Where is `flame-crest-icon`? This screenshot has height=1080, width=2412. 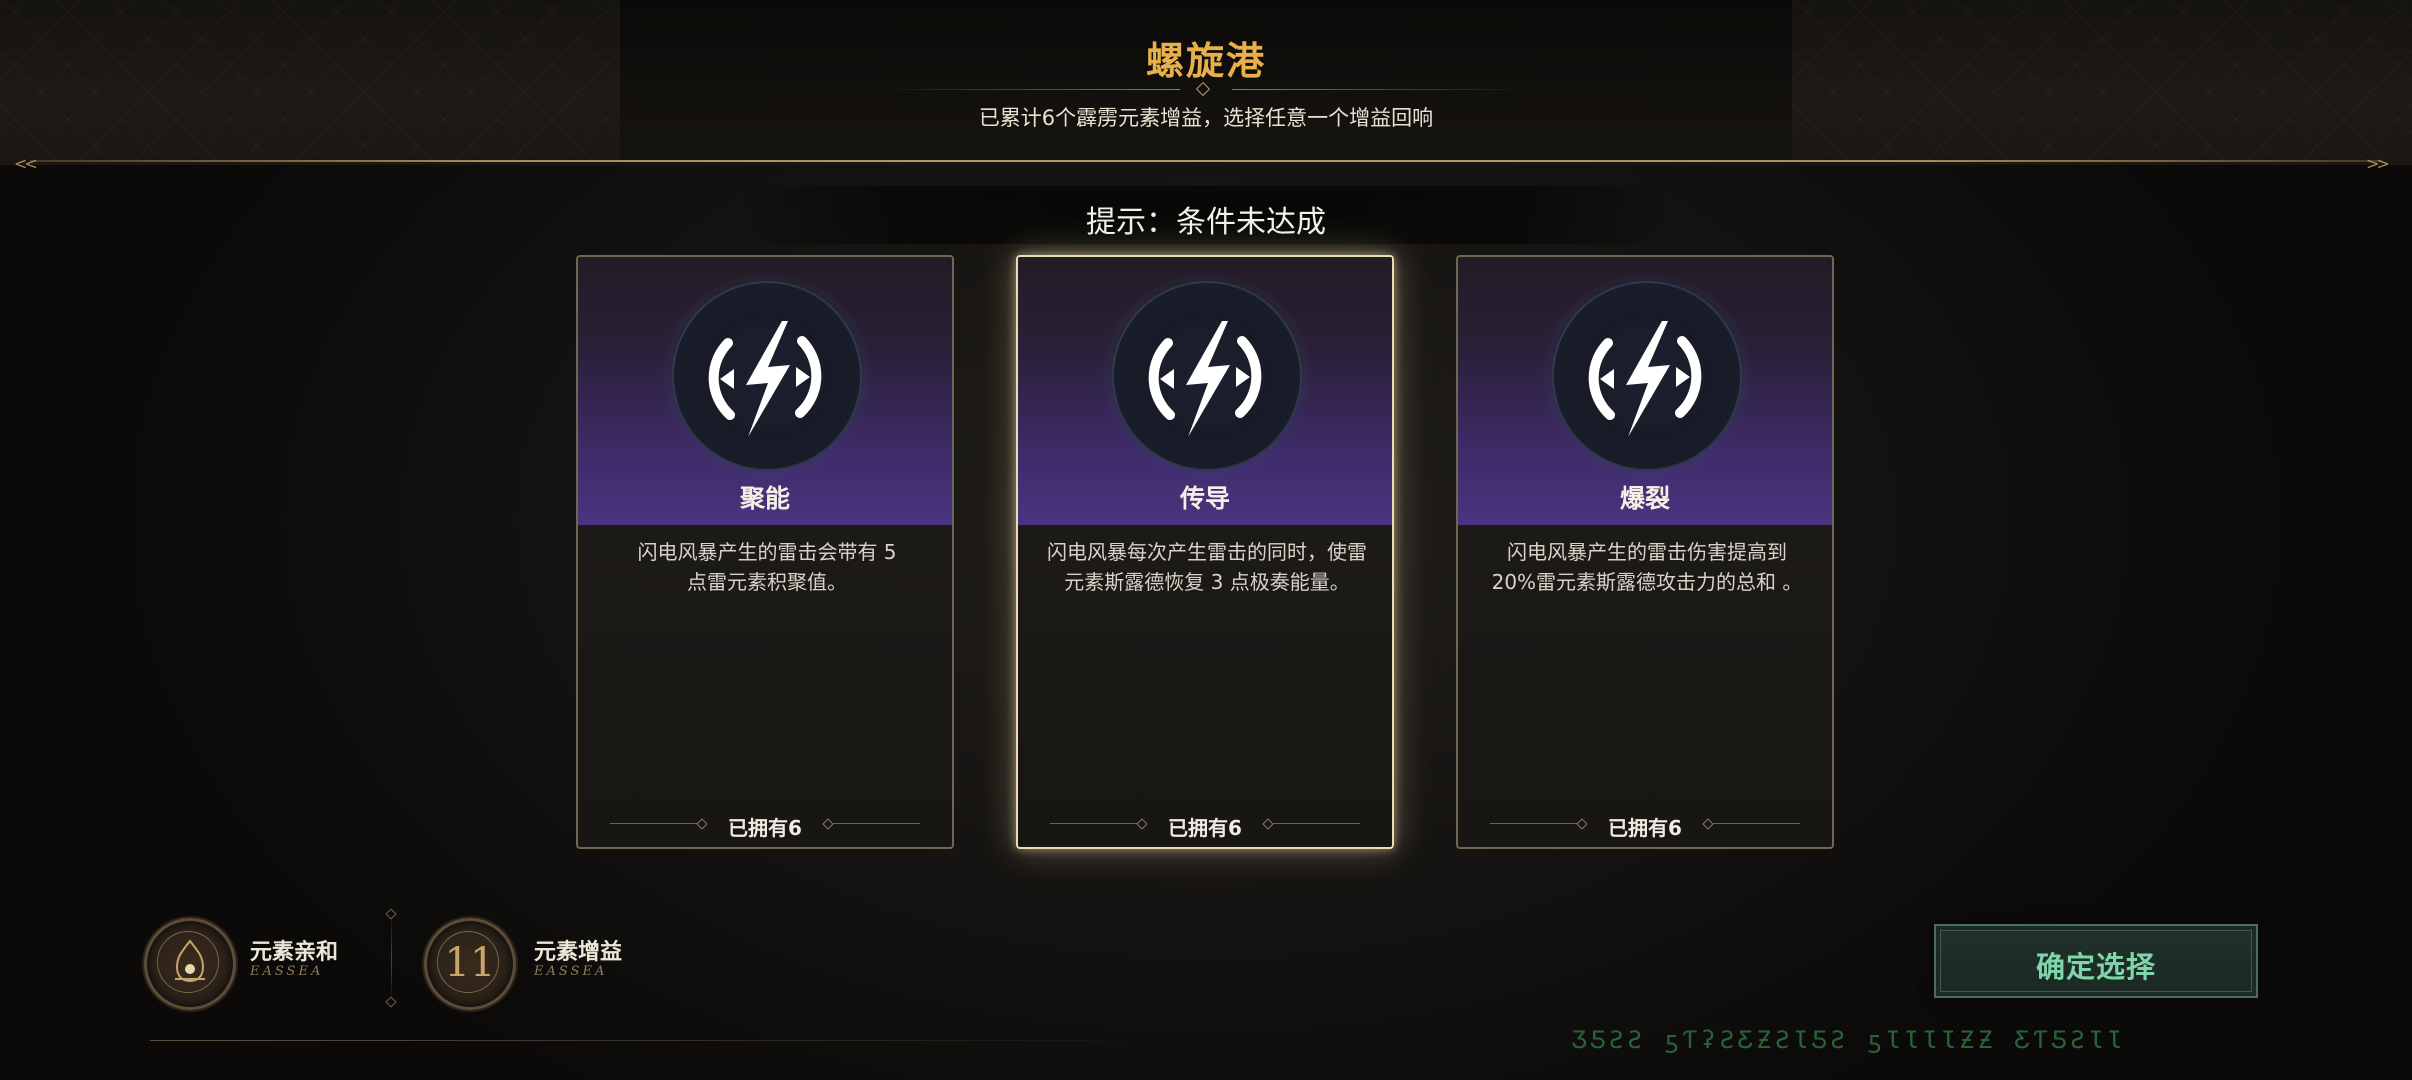 flame-crest-icon is located at coordinates (190, 961).